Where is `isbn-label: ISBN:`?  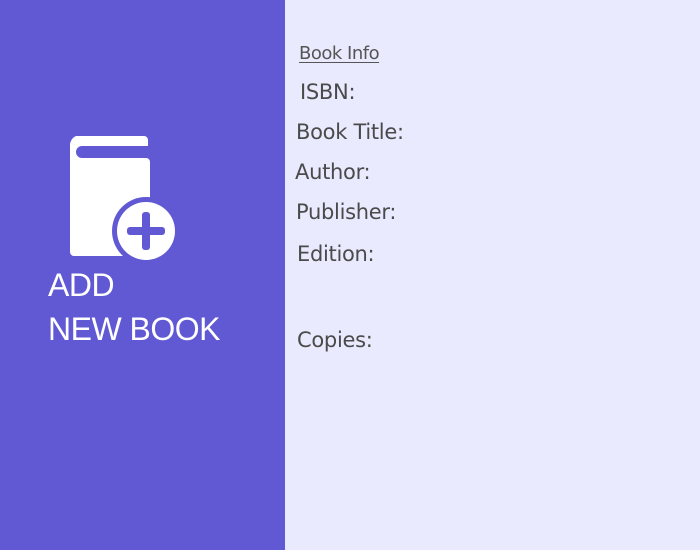
isbn-label: ISBN: is located at coordinates (328, 92).